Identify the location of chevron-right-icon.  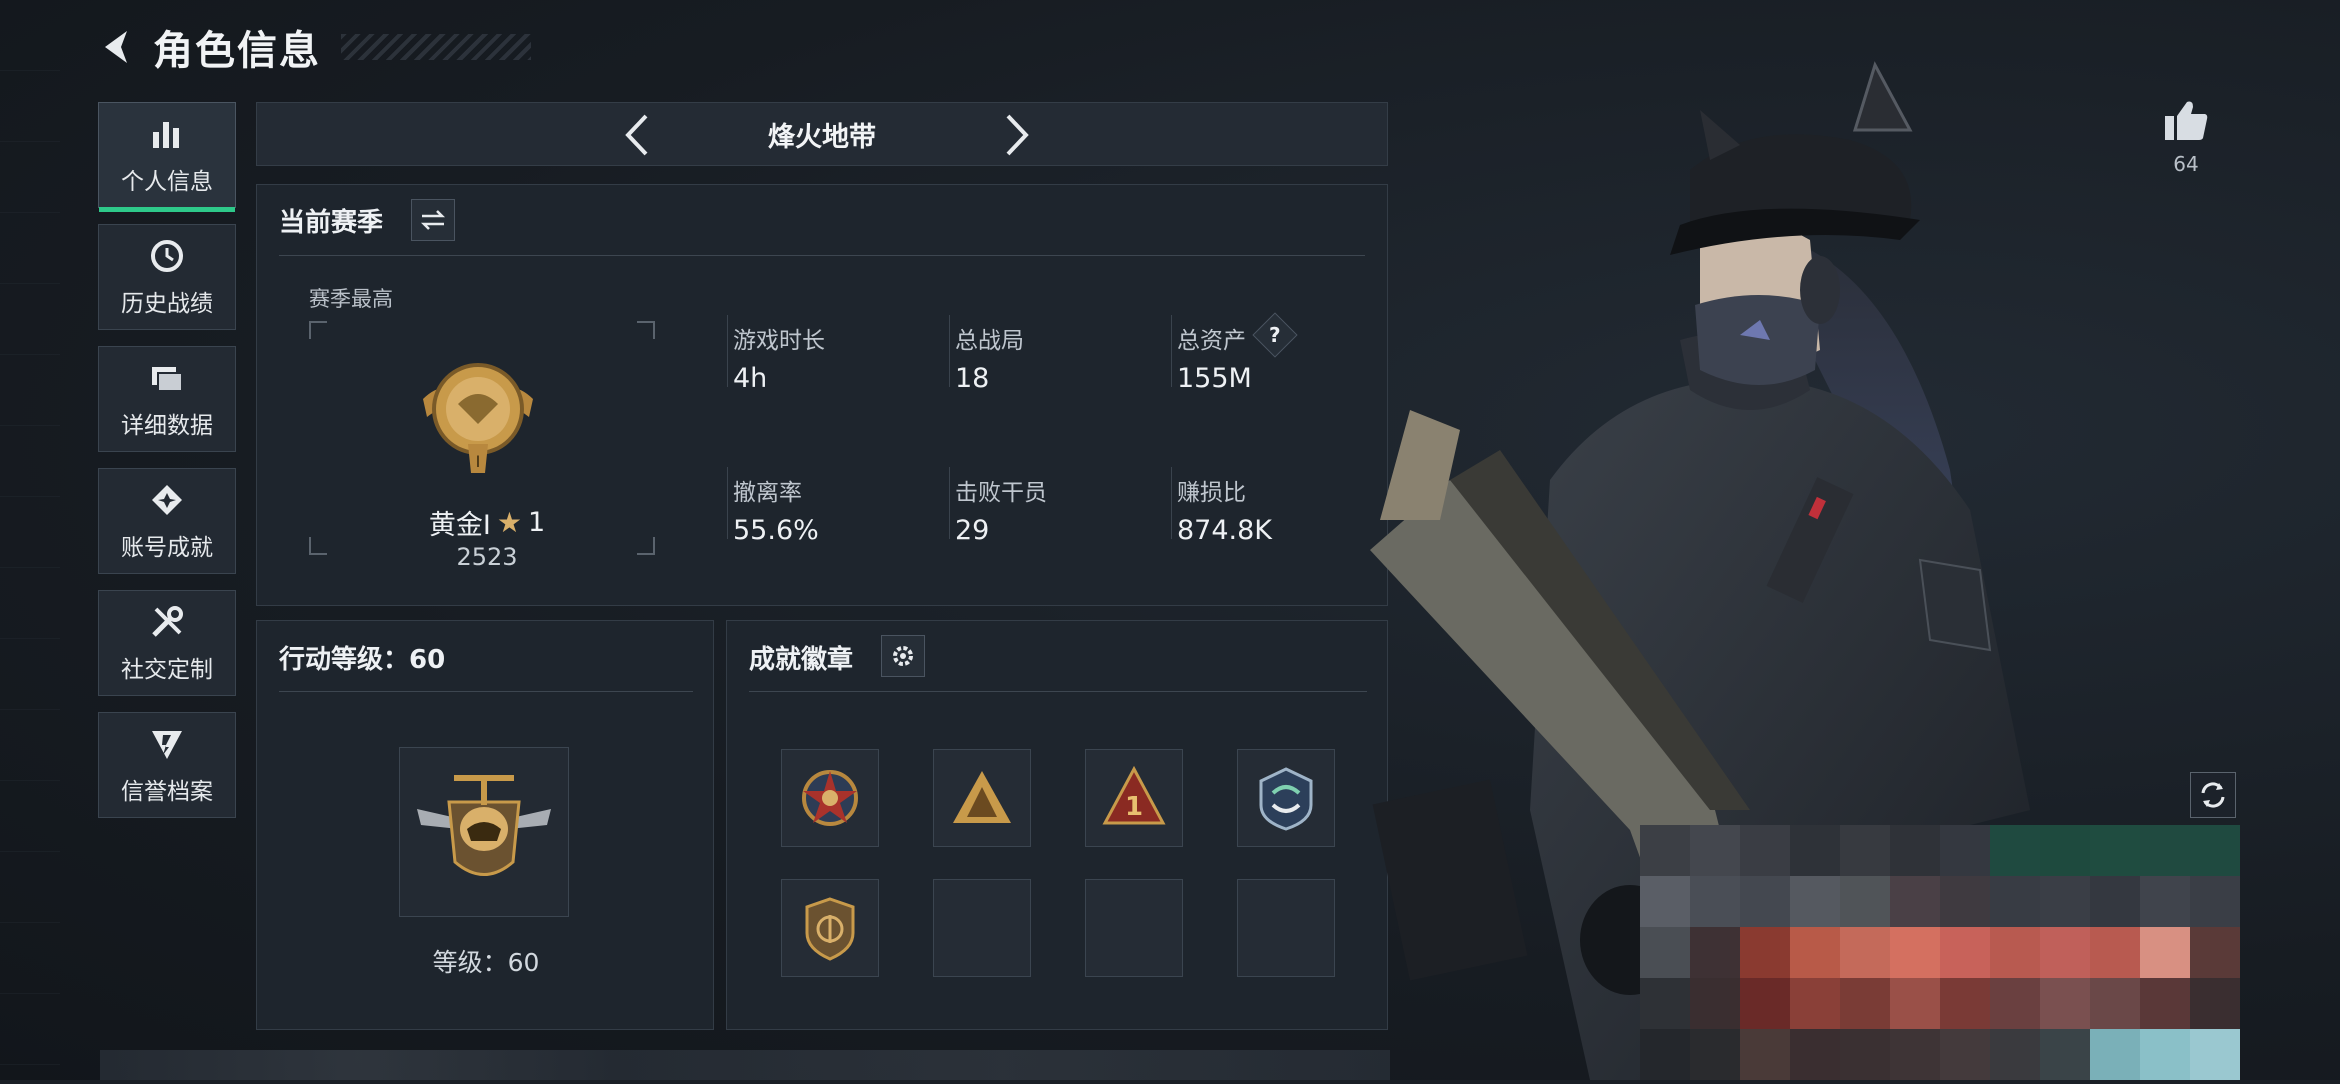
(1017, 135).